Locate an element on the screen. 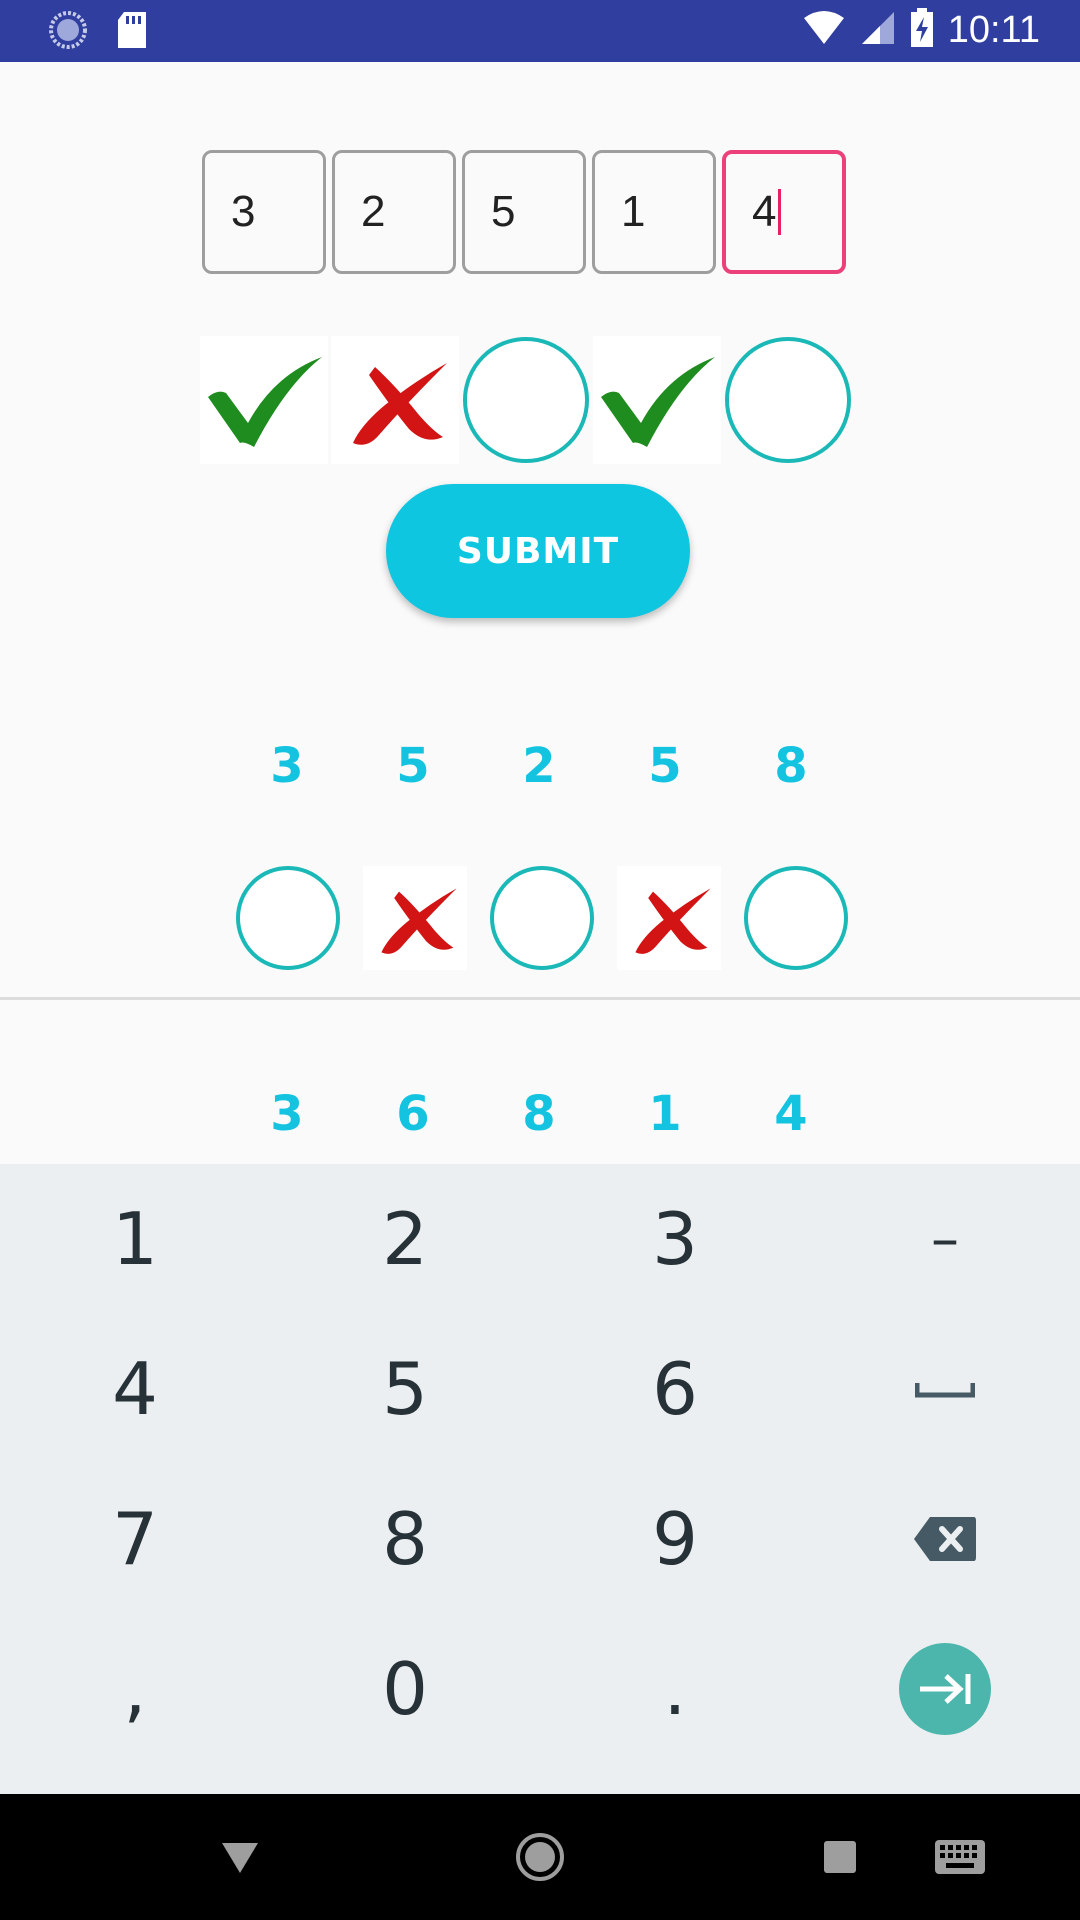 This screenshot has height=1920, width=1080. battery-charging-icon is located at coordinates (922, 30).